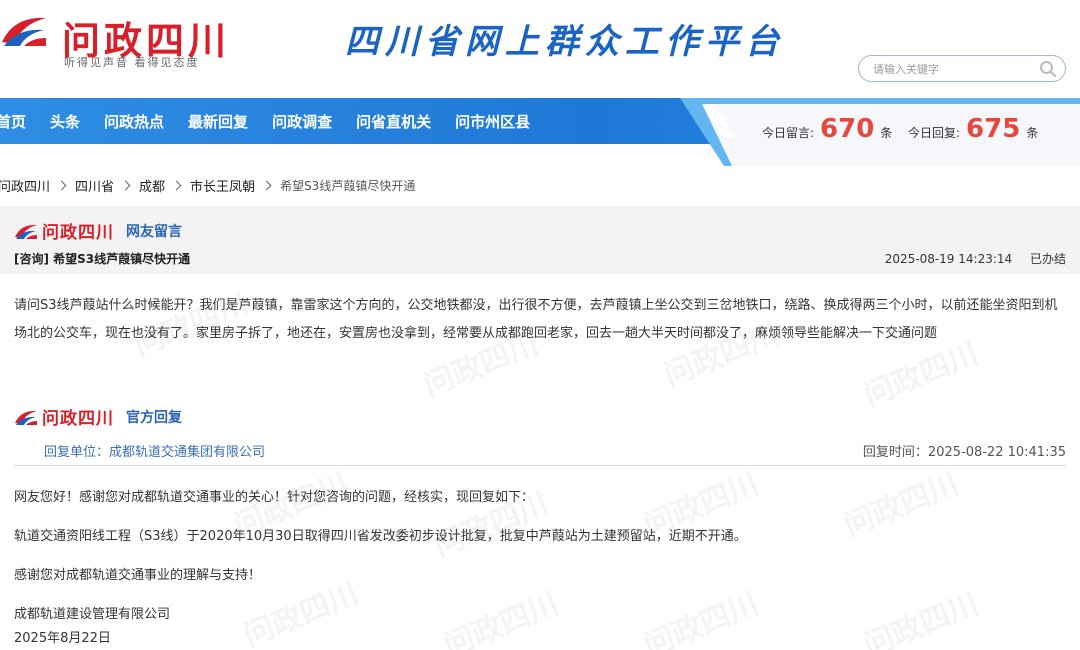 The height and width of the screenshot is (650, 1080). Describe the element at coordinates (274, 497) in the screenshot. I see `reply-paragraph: 网友您好！感谢您对成都轨道交通事业的关心！针对您咨询的问题，经核实，现回复如下：` at that location.